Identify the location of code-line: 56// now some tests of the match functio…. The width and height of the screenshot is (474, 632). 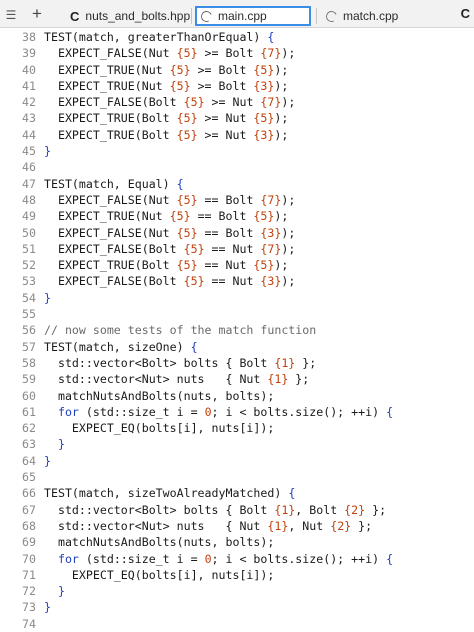
(237, 330).